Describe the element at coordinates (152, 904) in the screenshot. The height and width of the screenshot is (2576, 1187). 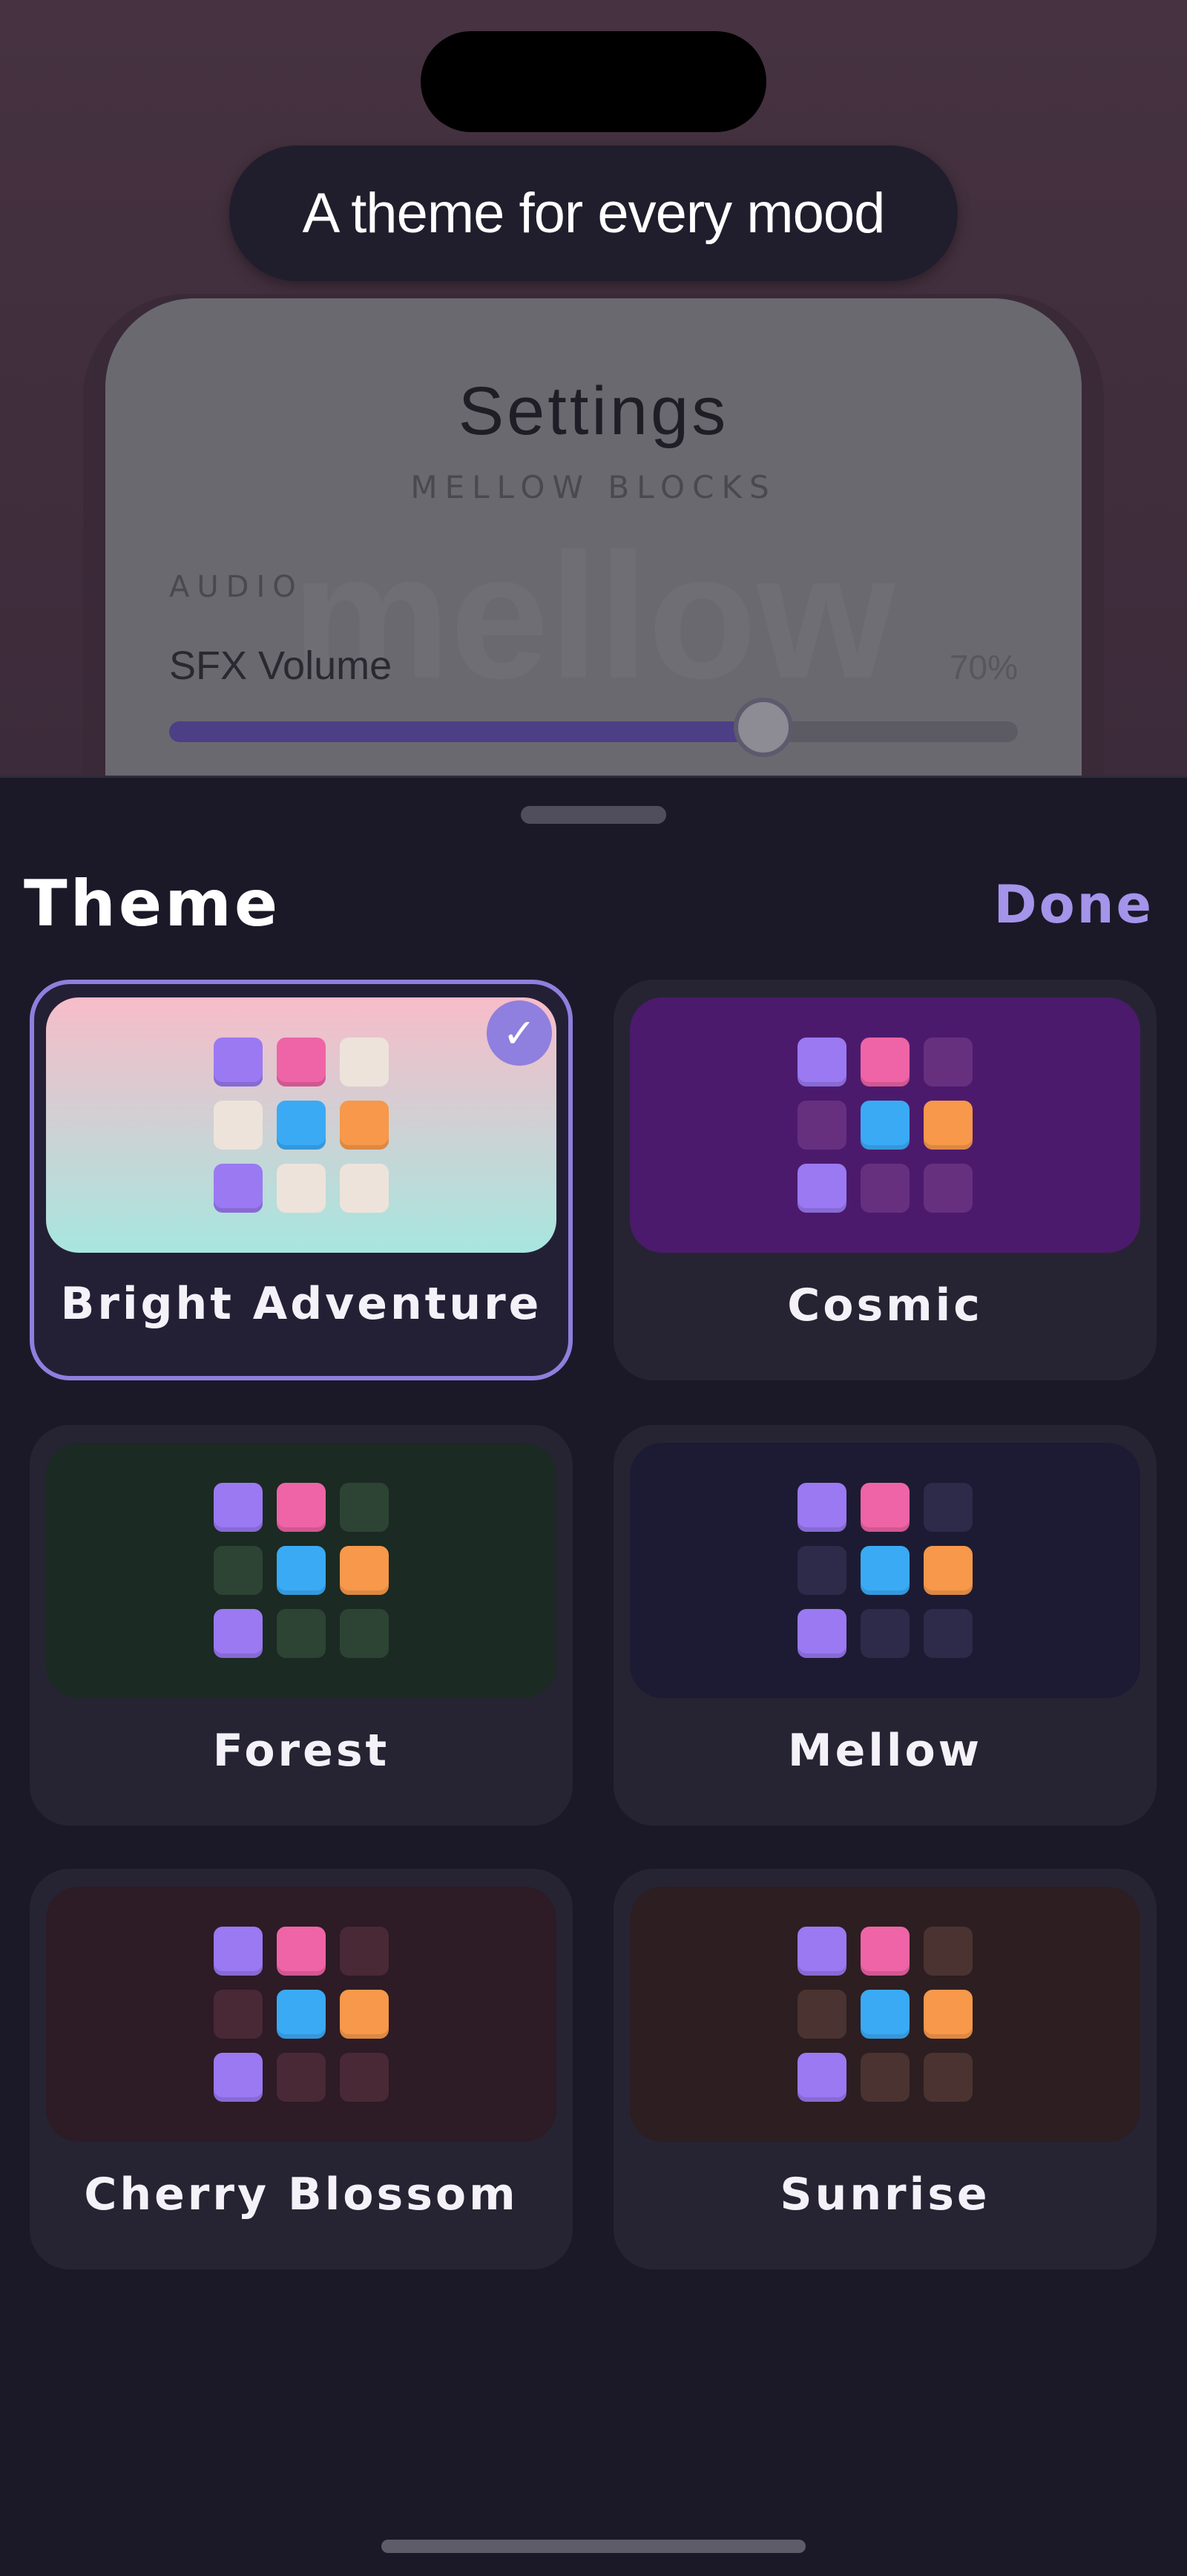
I see `sheet-title: Theme` at that location.